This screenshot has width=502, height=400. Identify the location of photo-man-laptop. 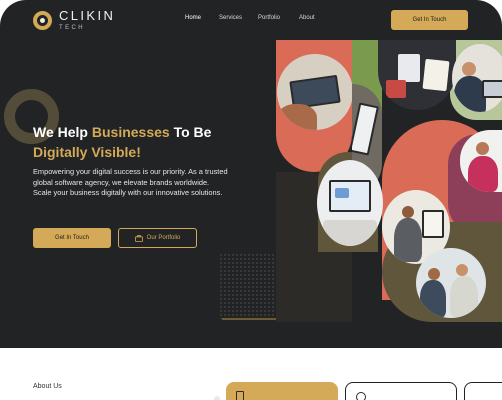
(477, 78).